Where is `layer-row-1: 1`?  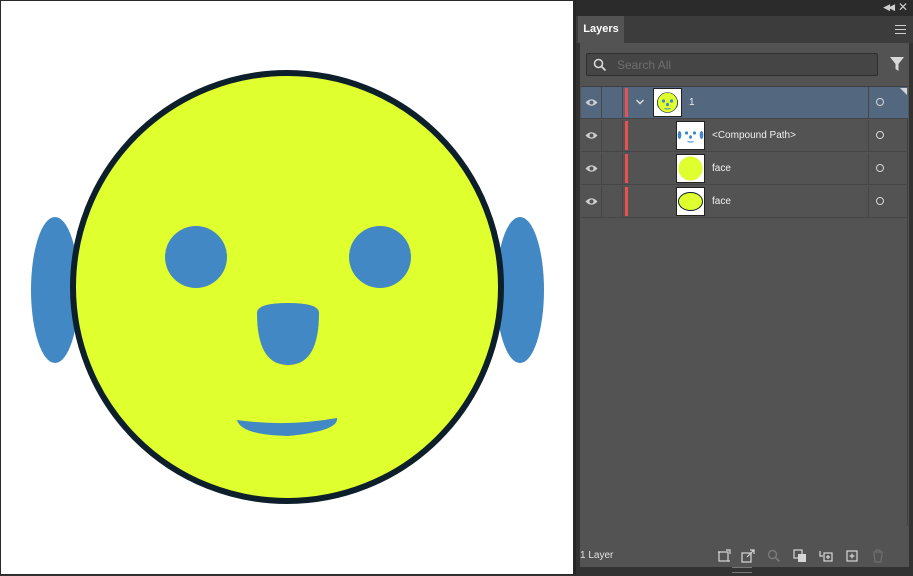
layer-row-1: 1 is located at coordinates (744, 103).